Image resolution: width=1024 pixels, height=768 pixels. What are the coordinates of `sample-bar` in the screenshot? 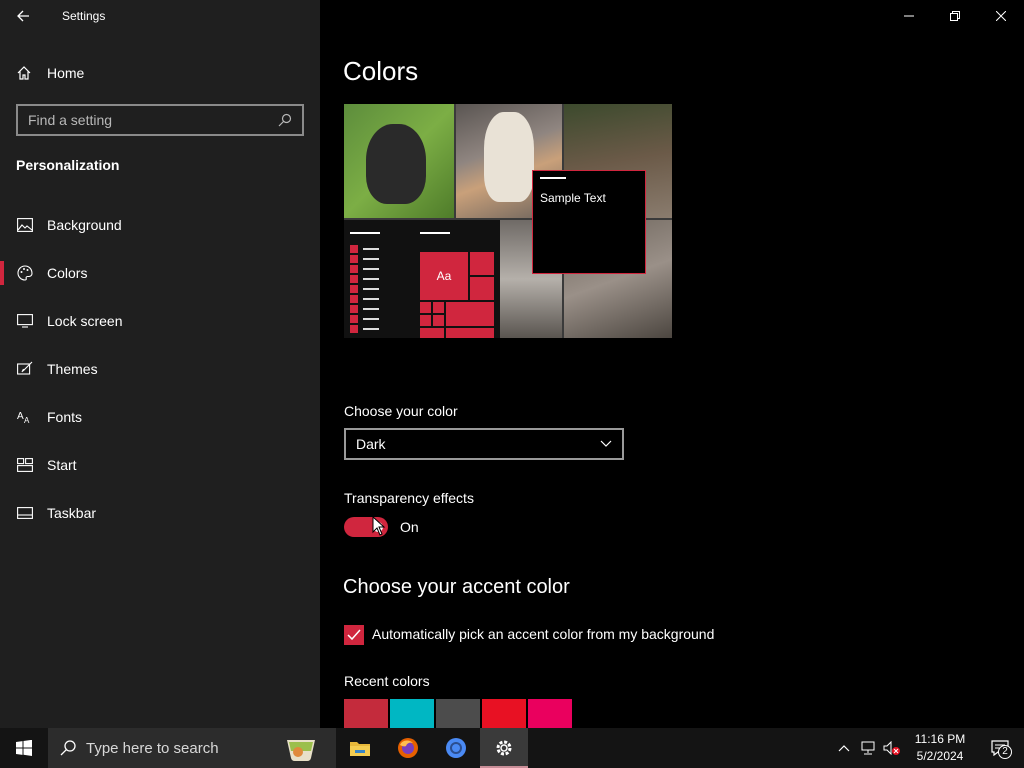 It's located at (553, 178).